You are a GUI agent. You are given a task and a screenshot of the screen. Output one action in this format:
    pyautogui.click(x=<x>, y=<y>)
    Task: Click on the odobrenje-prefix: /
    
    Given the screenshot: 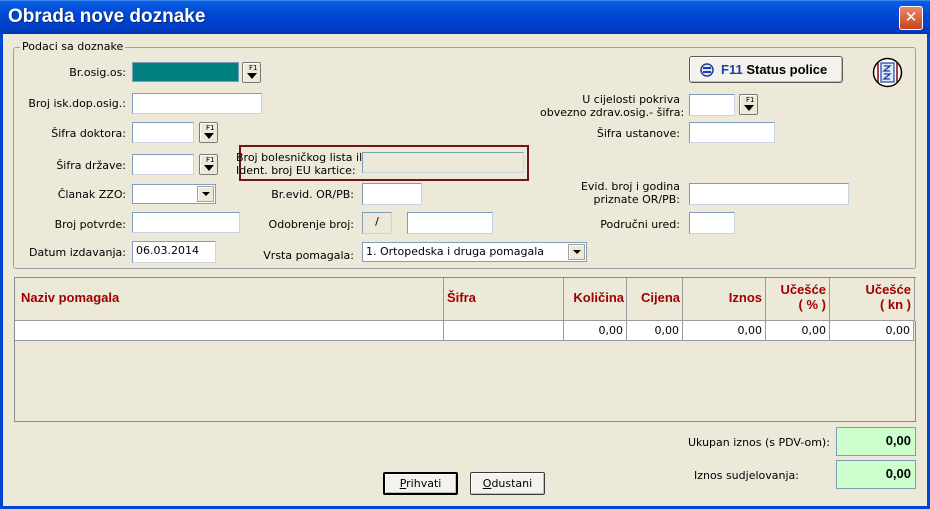 What is the action you would take?
    pyautogui.click(x=377, y=223)
    